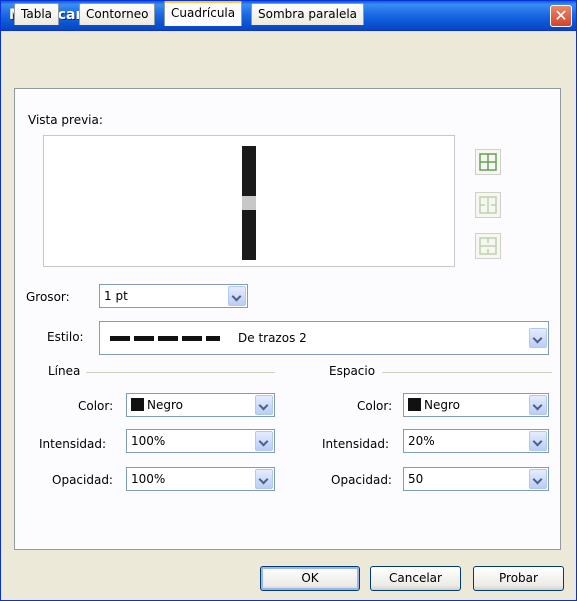 The image size is (577, 601). I want to click on espacio-opacidad-label: Opacidad:, so click(361, 480).